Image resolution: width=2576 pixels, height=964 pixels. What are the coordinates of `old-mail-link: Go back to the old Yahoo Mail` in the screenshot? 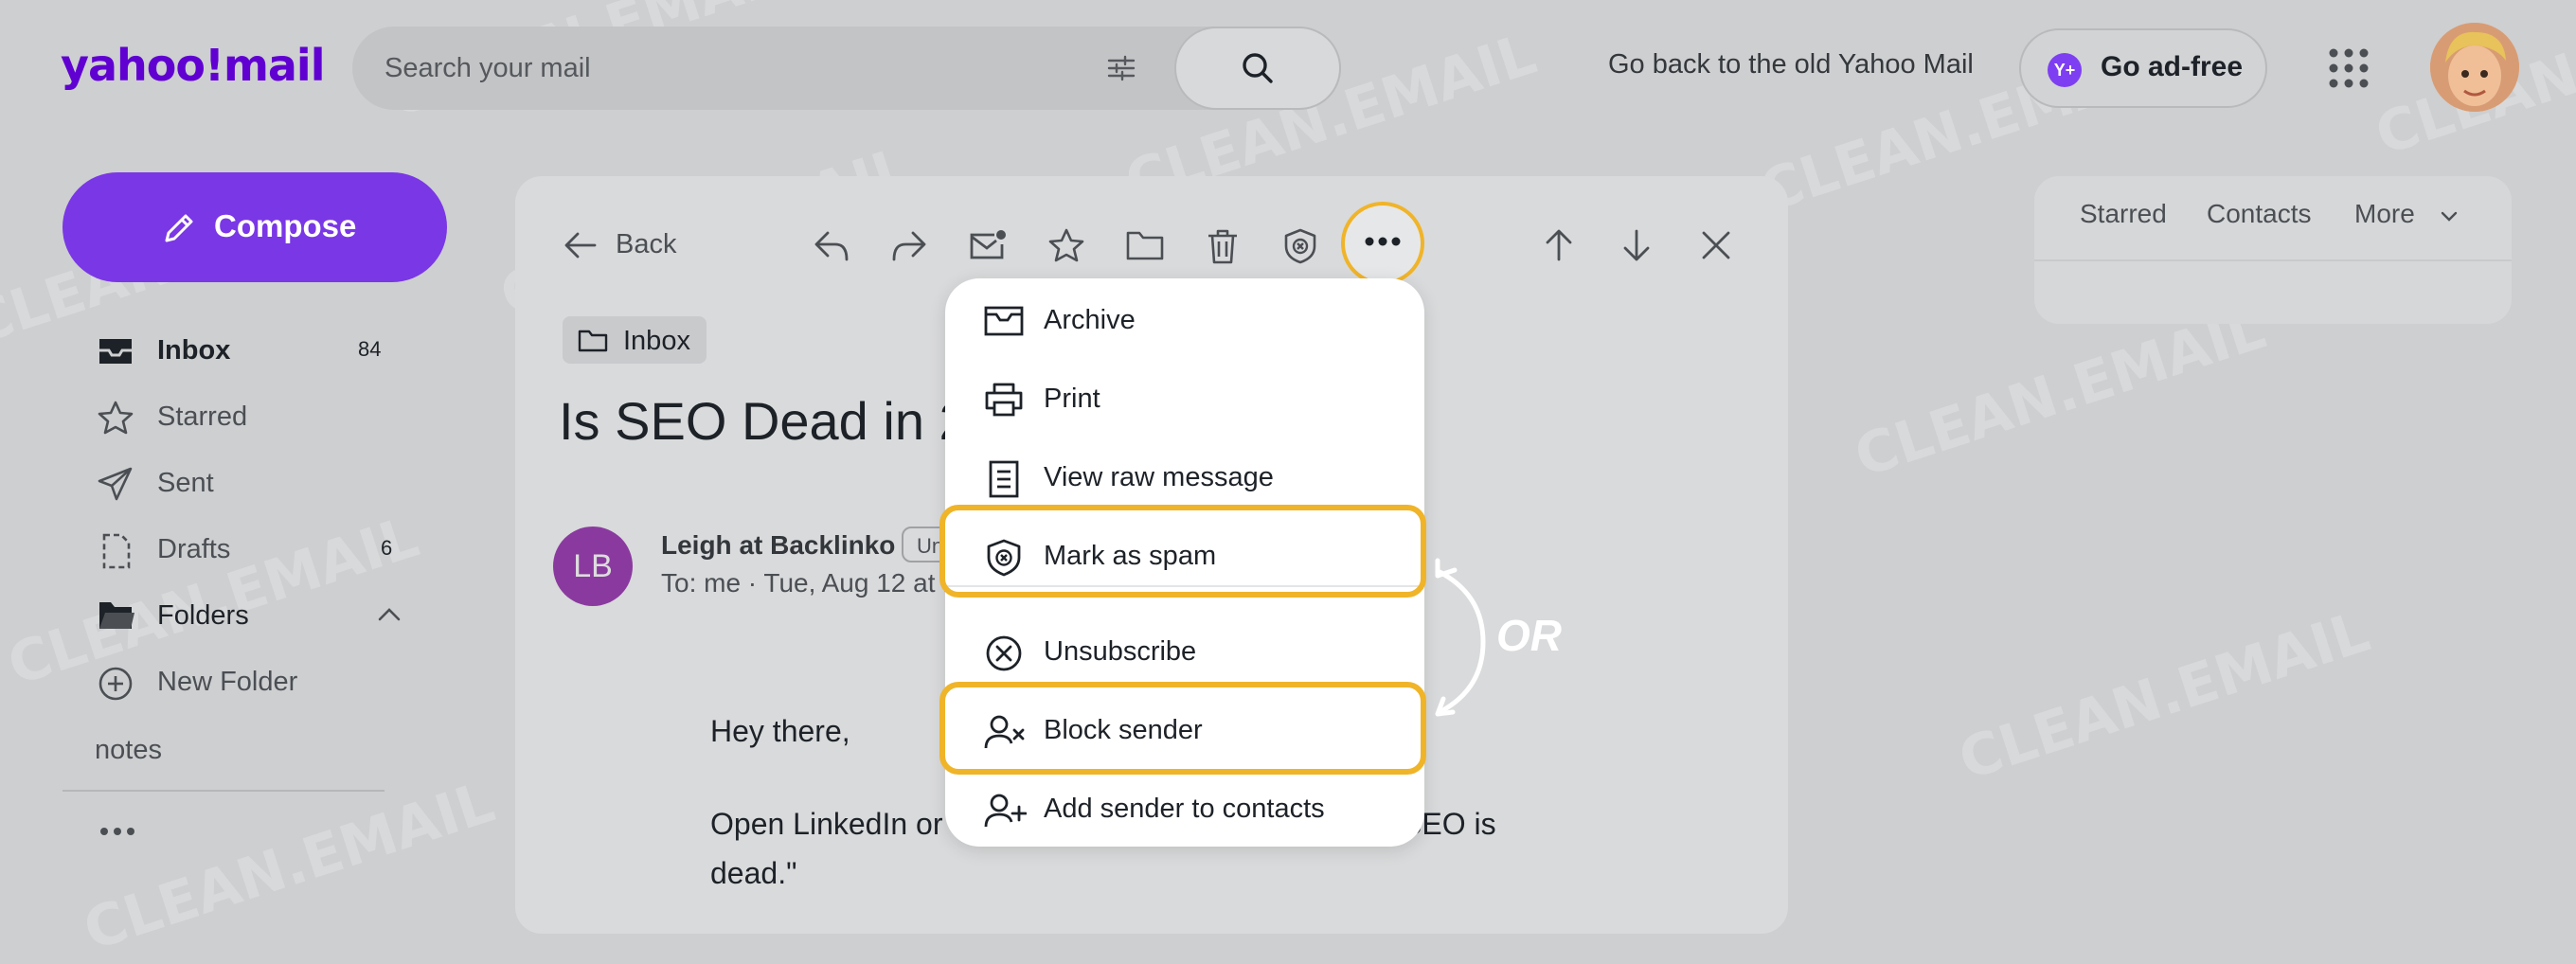 It's located at (1791, 64).